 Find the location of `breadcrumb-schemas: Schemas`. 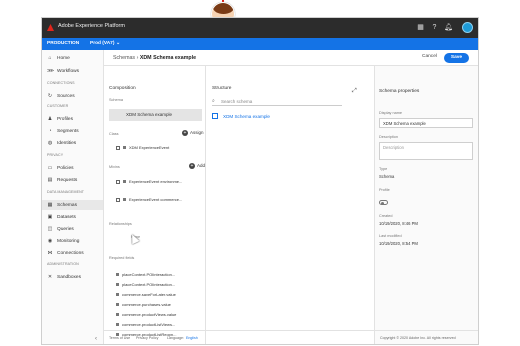

breadcrumb-schemas: Schemas is located at coordinates (124, 58).